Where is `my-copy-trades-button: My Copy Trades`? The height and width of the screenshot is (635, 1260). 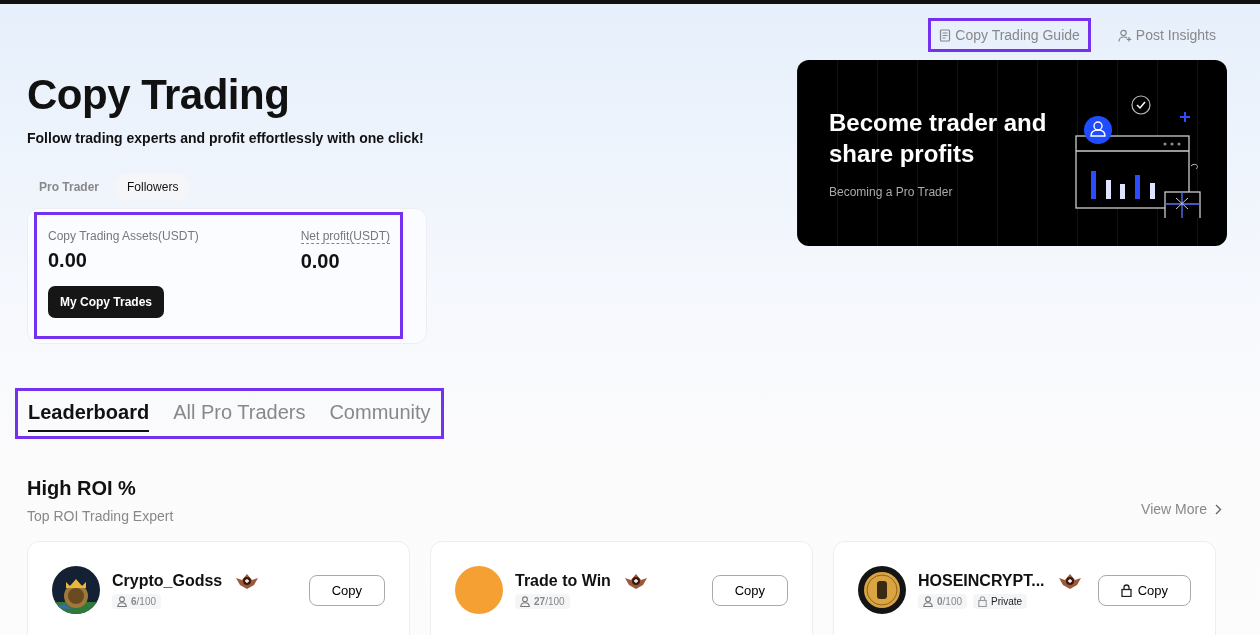 my-copy-trades-button: My Copy Trades is located at coordinates (106, 302).